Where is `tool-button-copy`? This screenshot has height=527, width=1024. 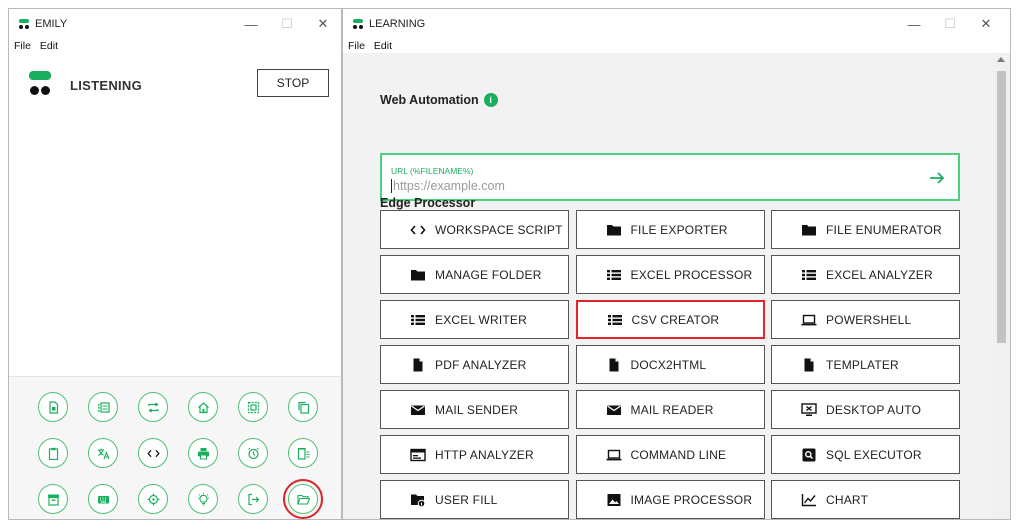
tool-button-copy is located at coordinates (303, 407).